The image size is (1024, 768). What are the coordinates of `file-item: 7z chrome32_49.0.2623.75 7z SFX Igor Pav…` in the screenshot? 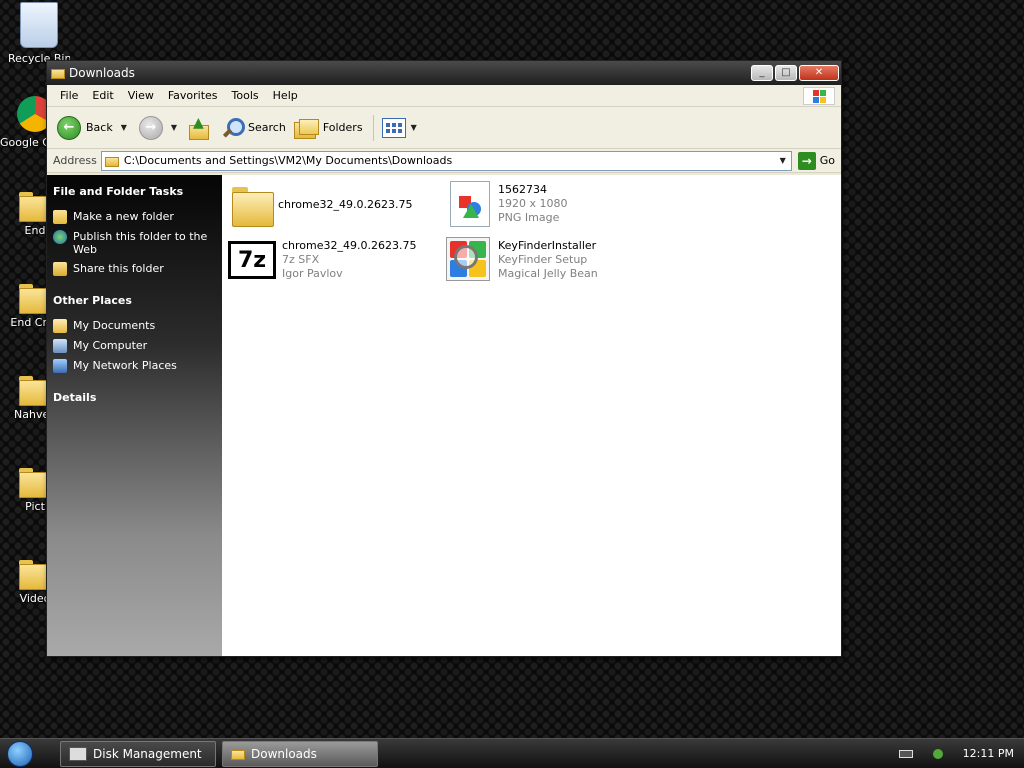 It's located at (322, 259).